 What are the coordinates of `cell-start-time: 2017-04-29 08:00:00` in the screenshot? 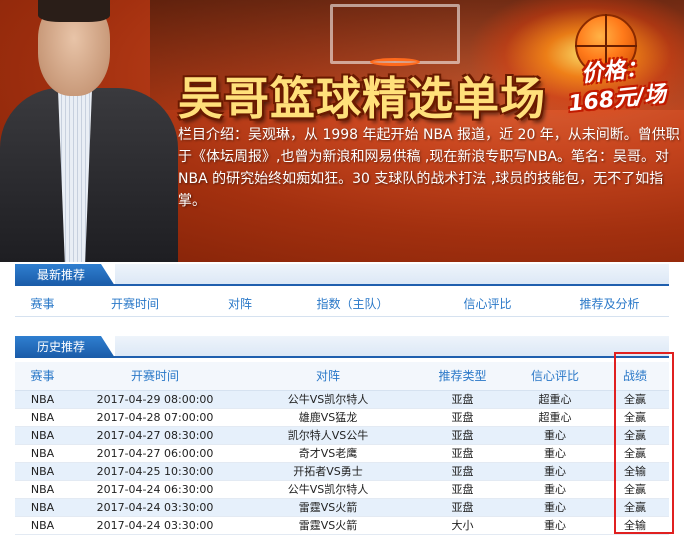 It's located at (155, 399).